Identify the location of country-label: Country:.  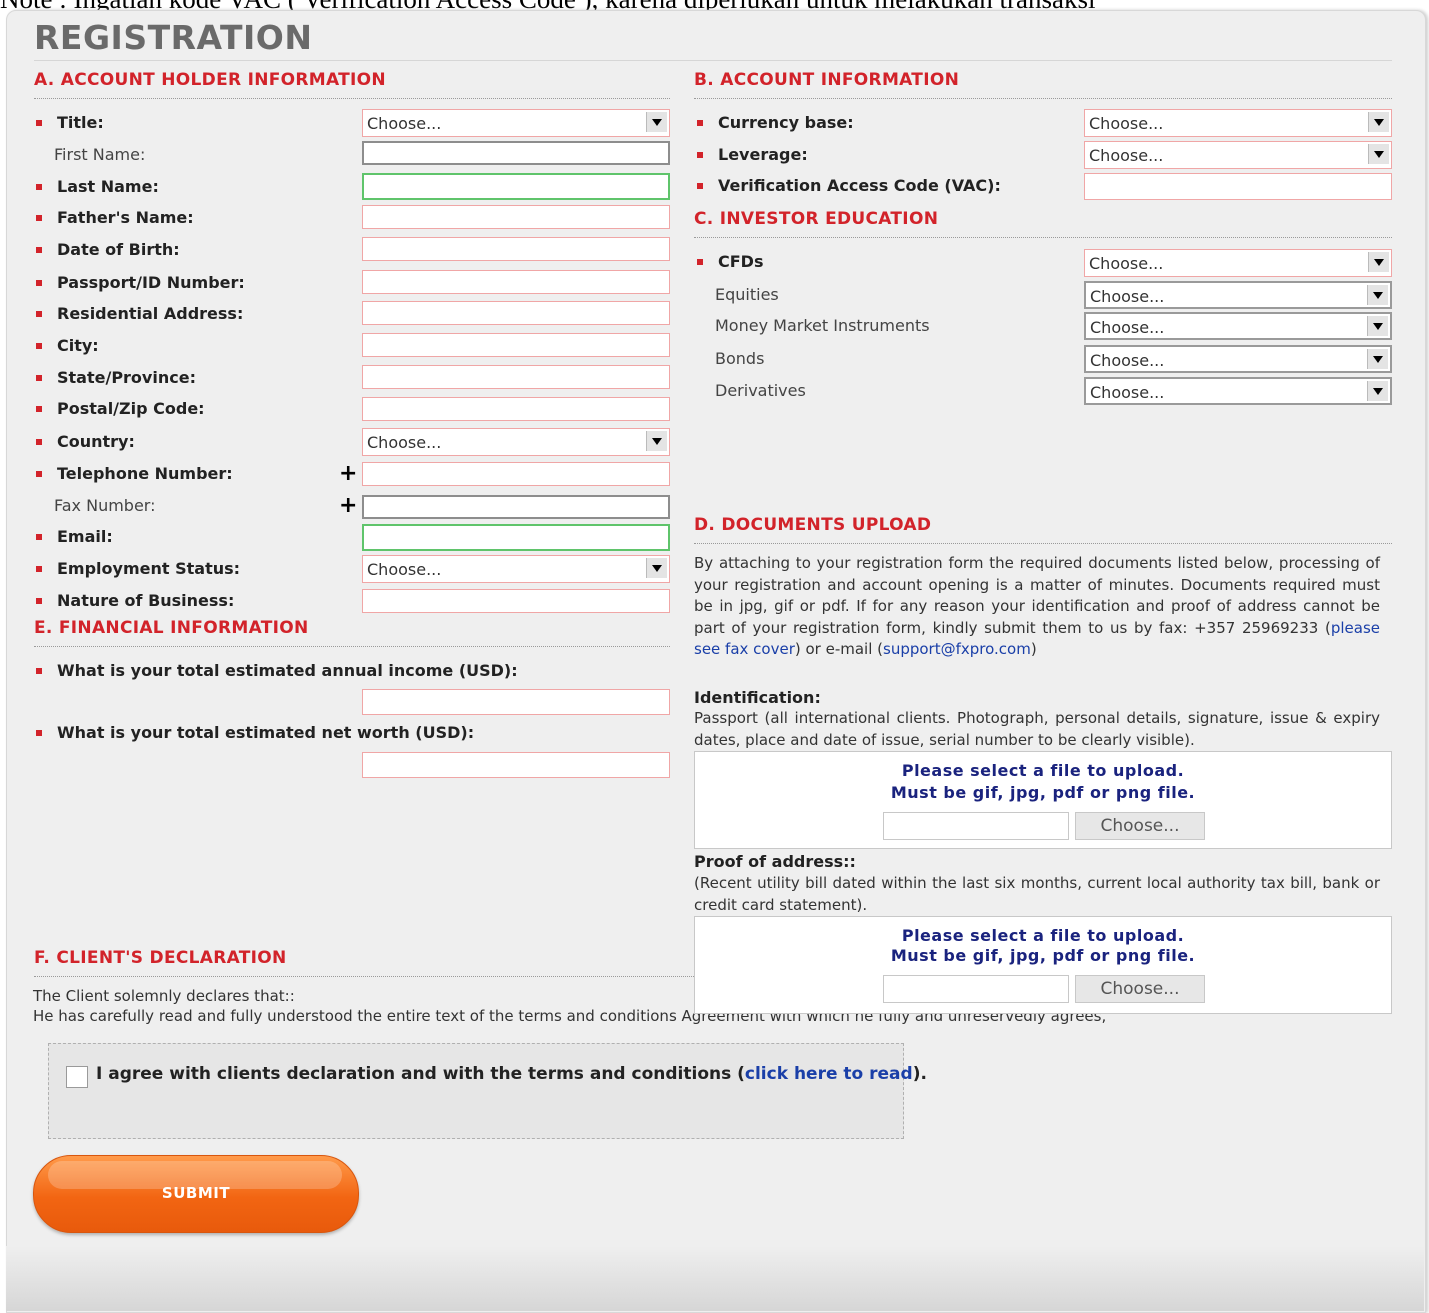
(96, 441).